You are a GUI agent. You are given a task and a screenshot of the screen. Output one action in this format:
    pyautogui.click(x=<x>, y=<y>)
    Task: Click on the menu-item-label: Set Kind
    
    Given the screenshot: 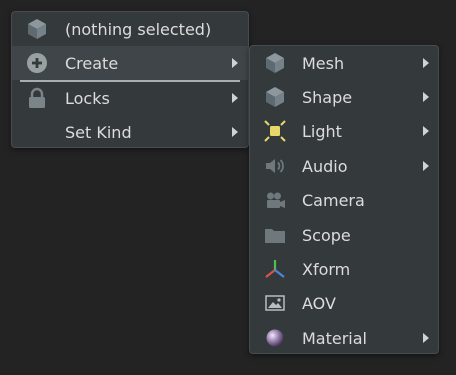 What is the action you would take?
    pyautogui.click(x=98, y=132)
    